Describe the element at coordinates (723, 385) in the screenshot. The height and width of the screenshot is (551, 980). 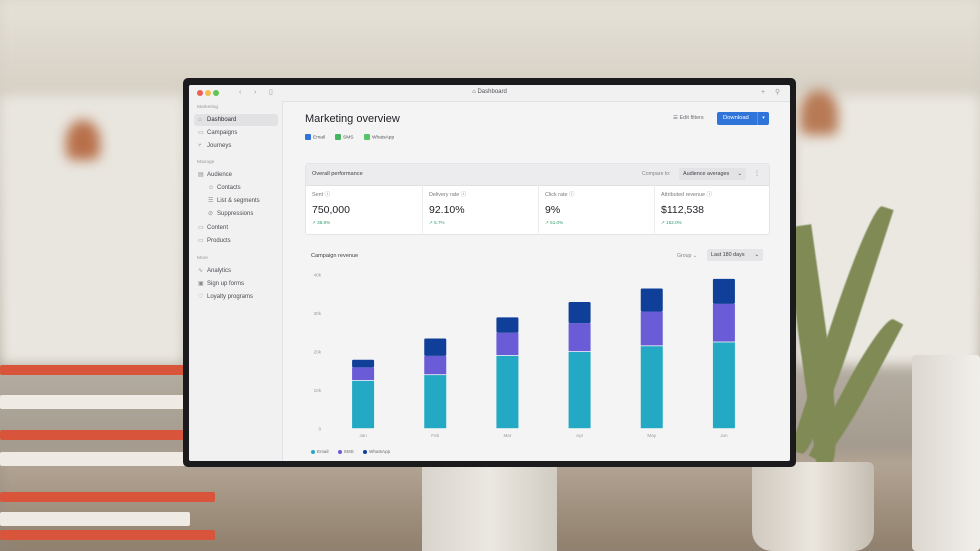
I see `bar-email-jun` at that location.